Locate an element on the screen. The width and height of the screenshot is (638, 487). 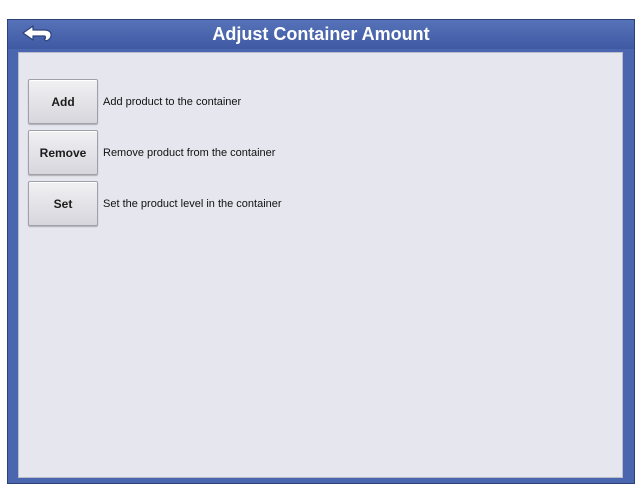
add-button: Add is located at coordinates (63, 101).